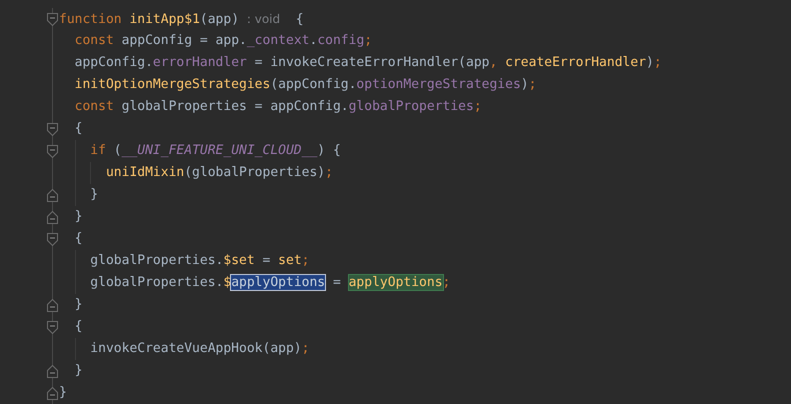  I want to click on code-line: initOptionMergeStrategies(appConfig.optionMergeStrategies);, so click(305, 85).